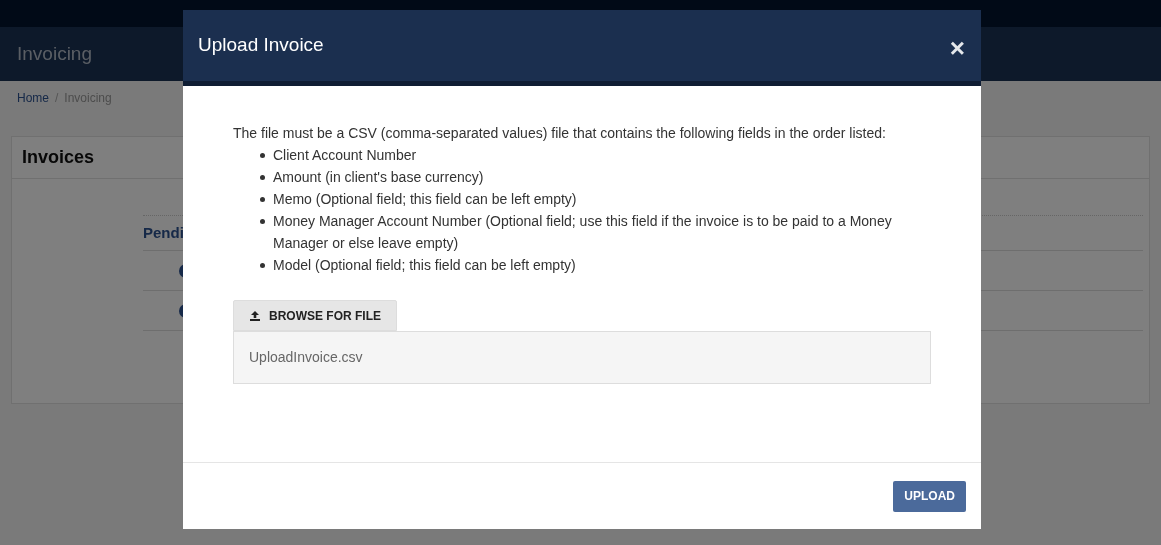  What do you see at coordinates (54, 53) in the screenshot?
I see `app-title: Invoicing` at bounding box center [54, 53].